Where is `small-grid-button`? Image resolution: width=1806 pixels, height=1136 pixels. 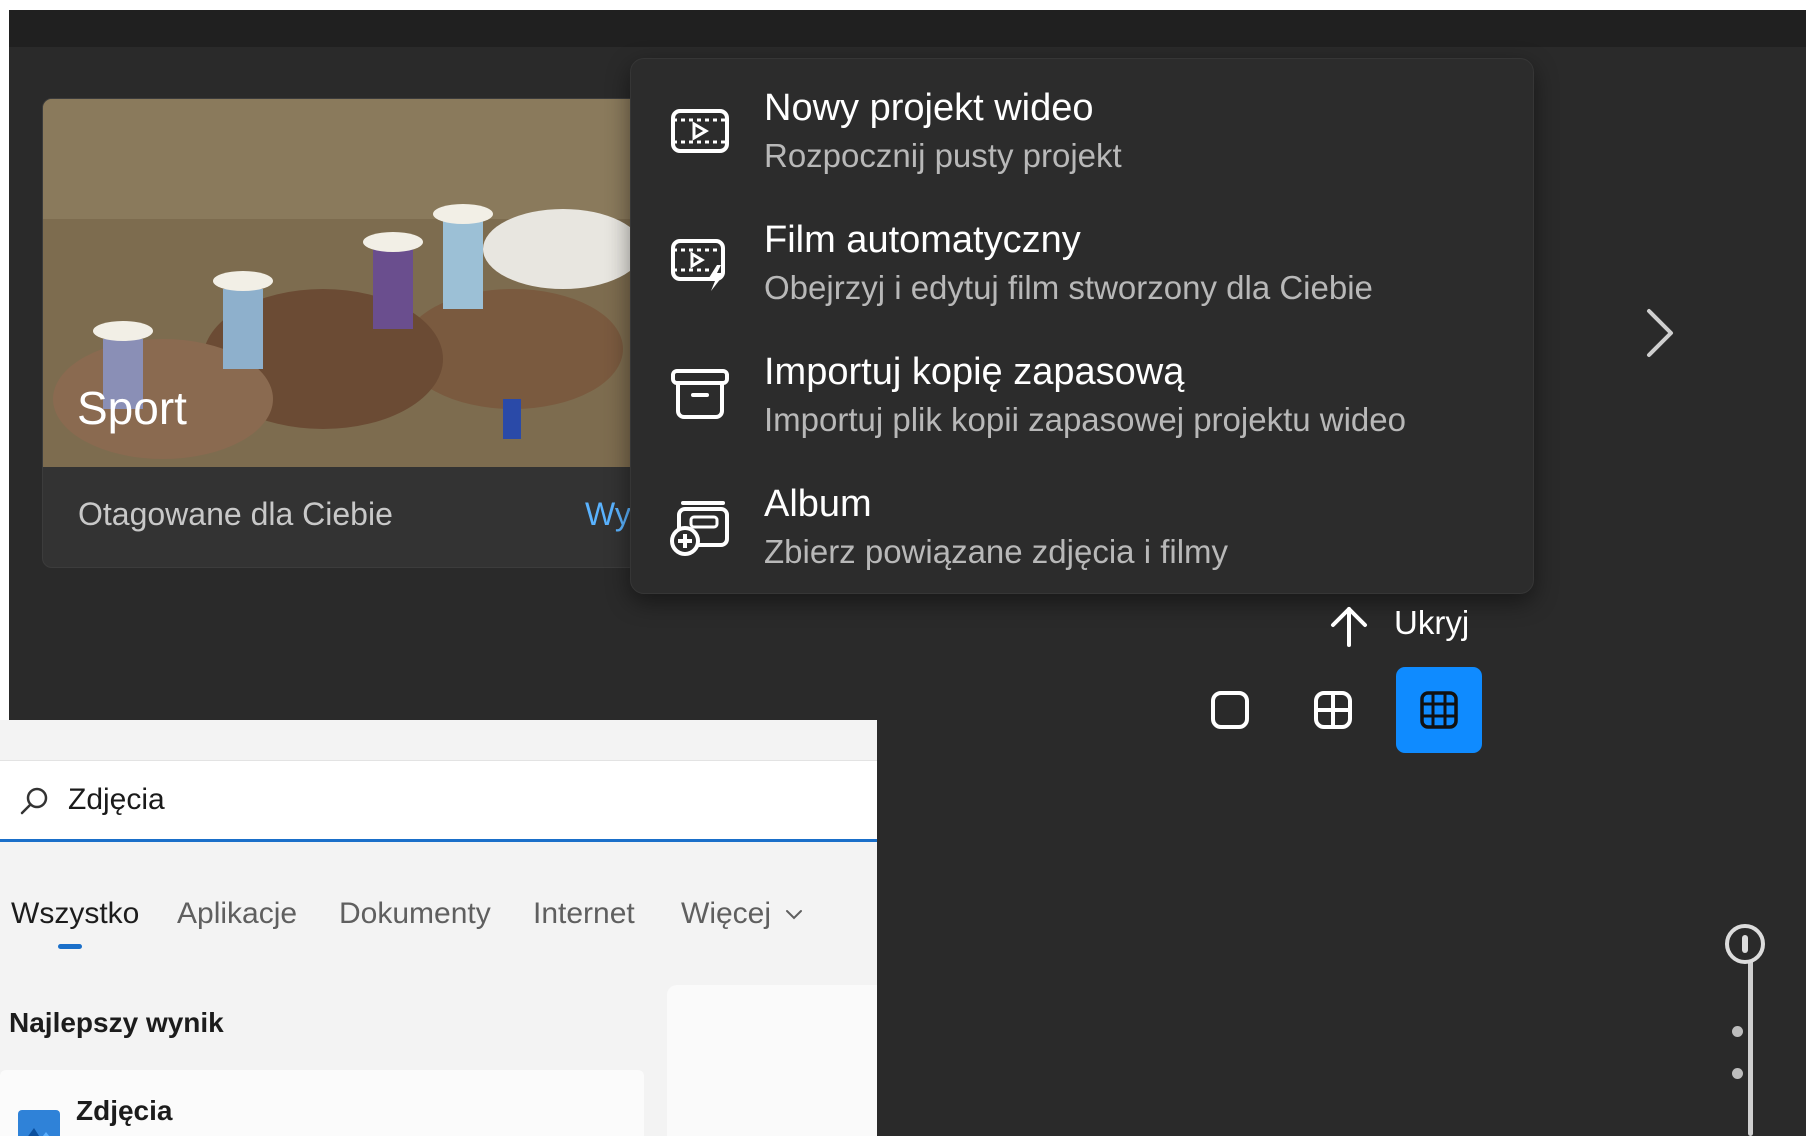
small-grid-button is located at coordinates (1439, 710).